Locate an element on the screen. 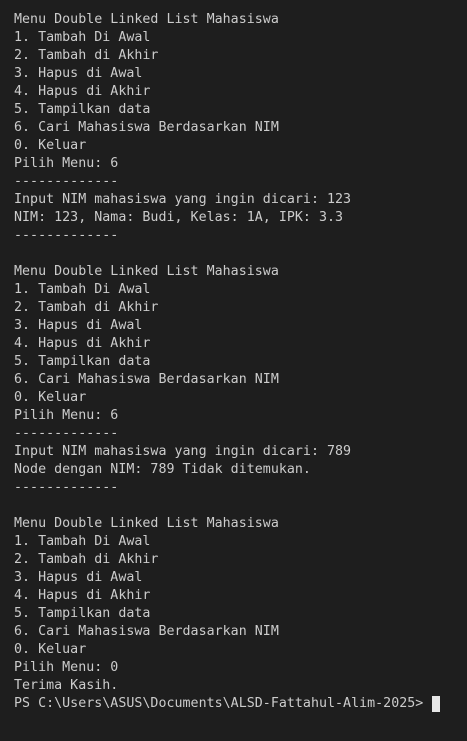  terminal-line: Node dengan NIM: 789 Tidak ditemukan. is located at coordinates (162, 469).